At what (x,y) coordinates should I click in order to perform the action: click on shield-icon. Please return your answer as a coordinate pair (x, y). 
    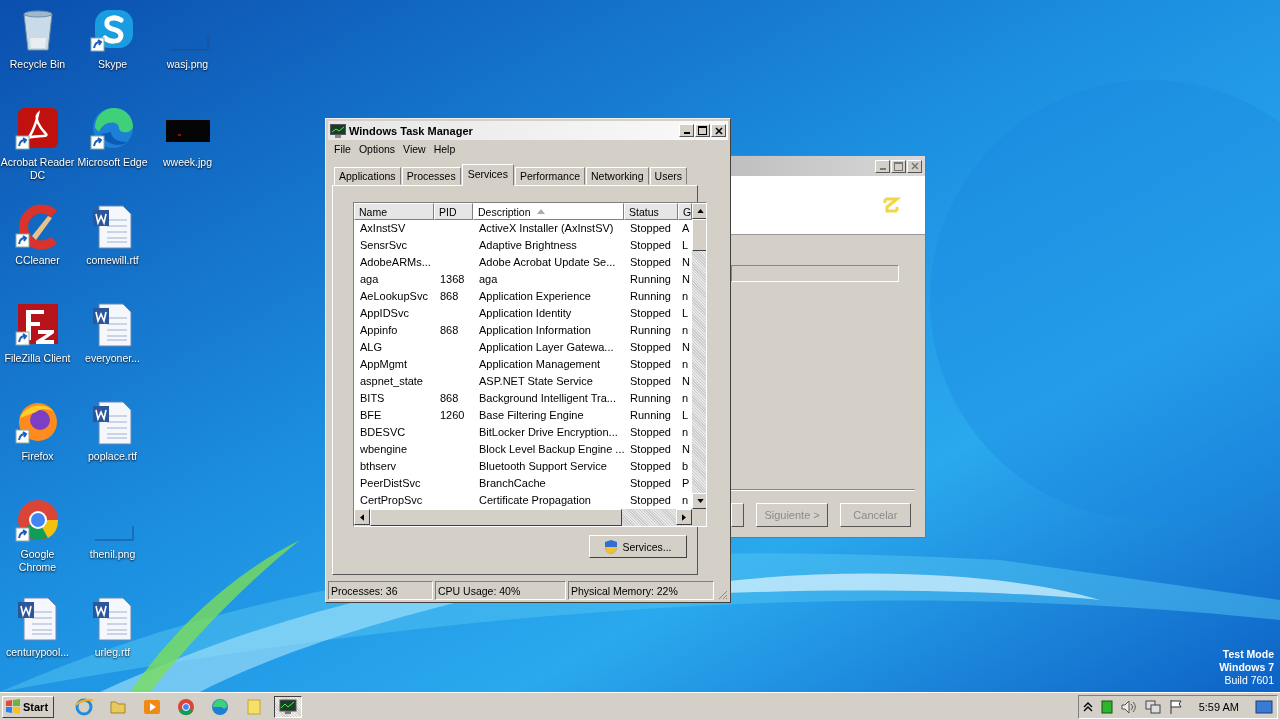
    Looking at the image, I should click on (611, 546).